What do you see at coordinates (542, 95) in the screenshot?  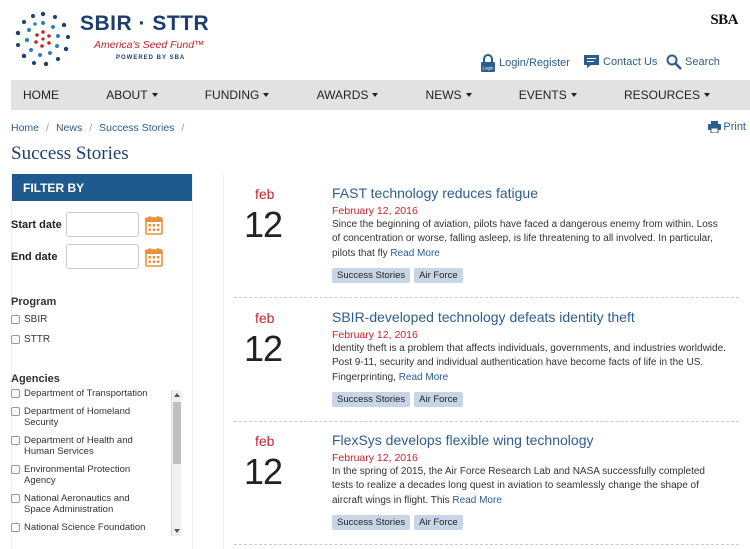 I see `nav-events-label: EVENTS` at bounding box center [542, 95].